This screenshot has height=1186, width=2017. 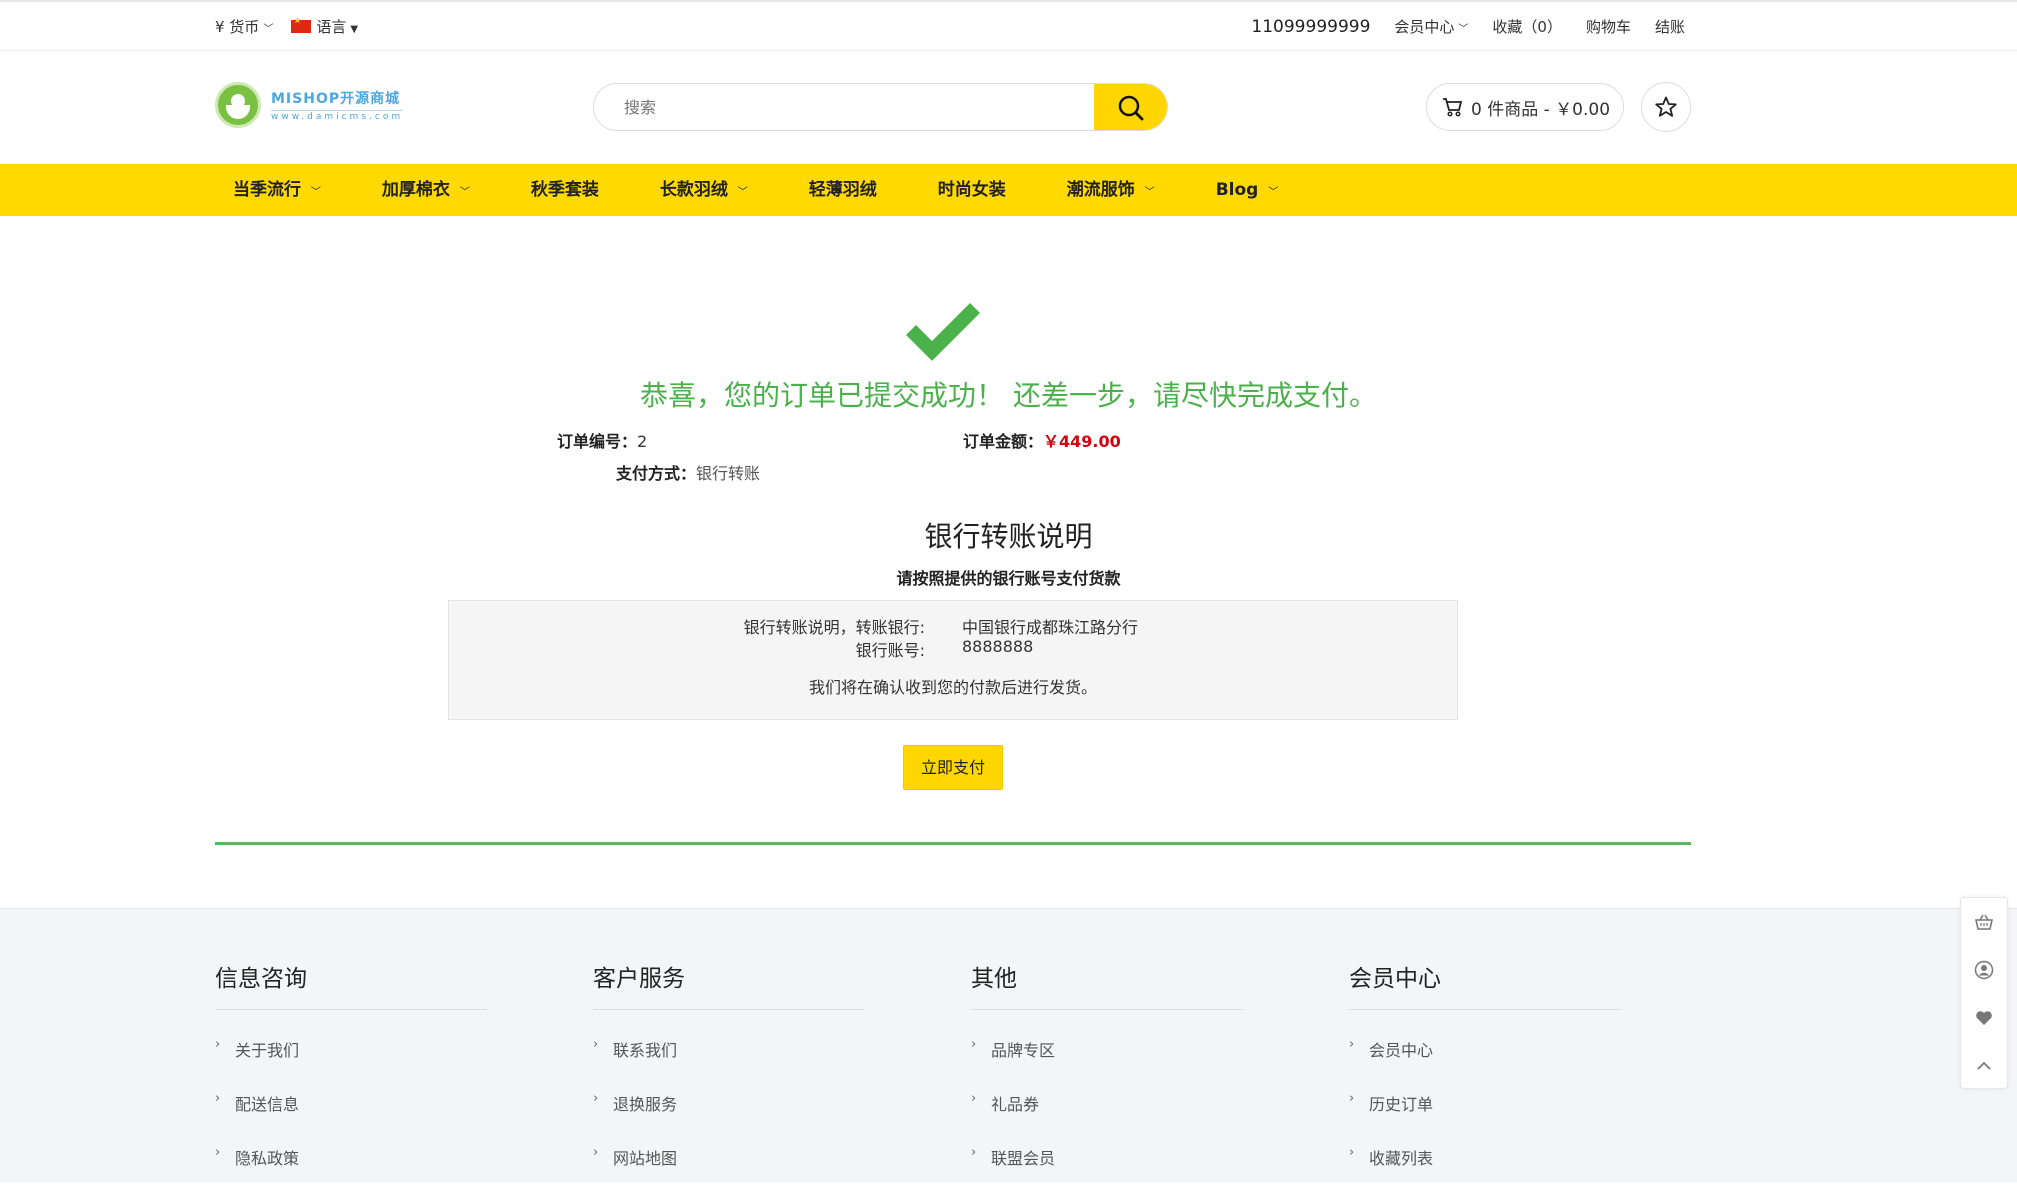 What do you see at coordinates (351, 1105) in the screenshot?
I see `footer-link: › 配送信息` at bounding box center [351, 1105].